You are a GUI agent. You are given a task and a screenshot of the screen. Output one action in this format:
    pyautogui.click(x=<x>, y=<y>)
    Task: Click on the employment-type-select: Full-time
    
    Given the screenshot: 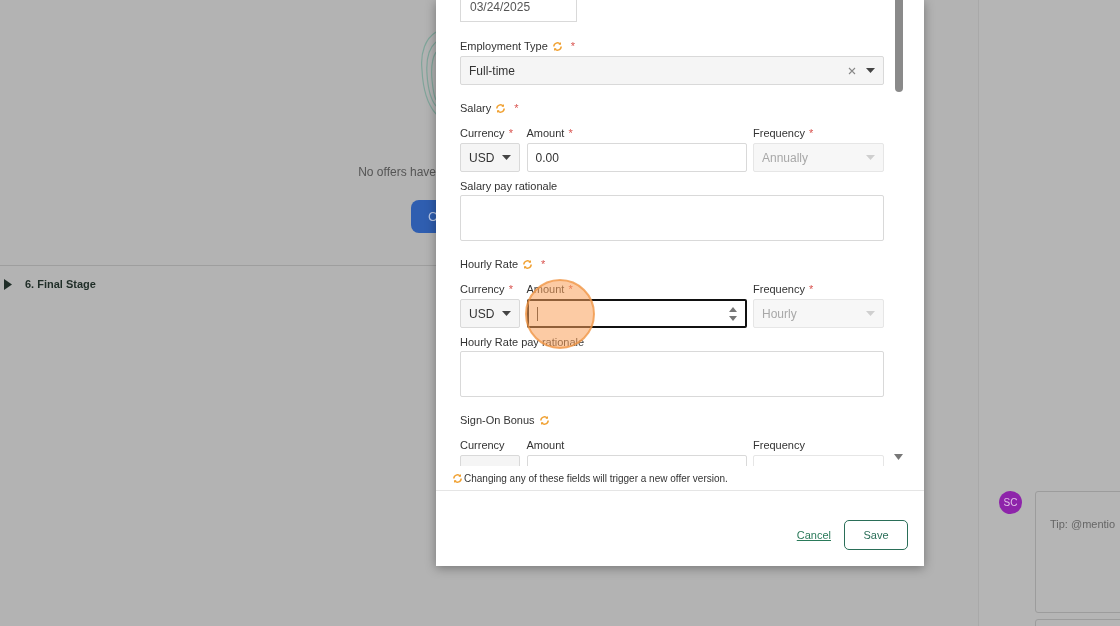 What is the action you would take?
    pyautogui.click(x=672, y=70)
    